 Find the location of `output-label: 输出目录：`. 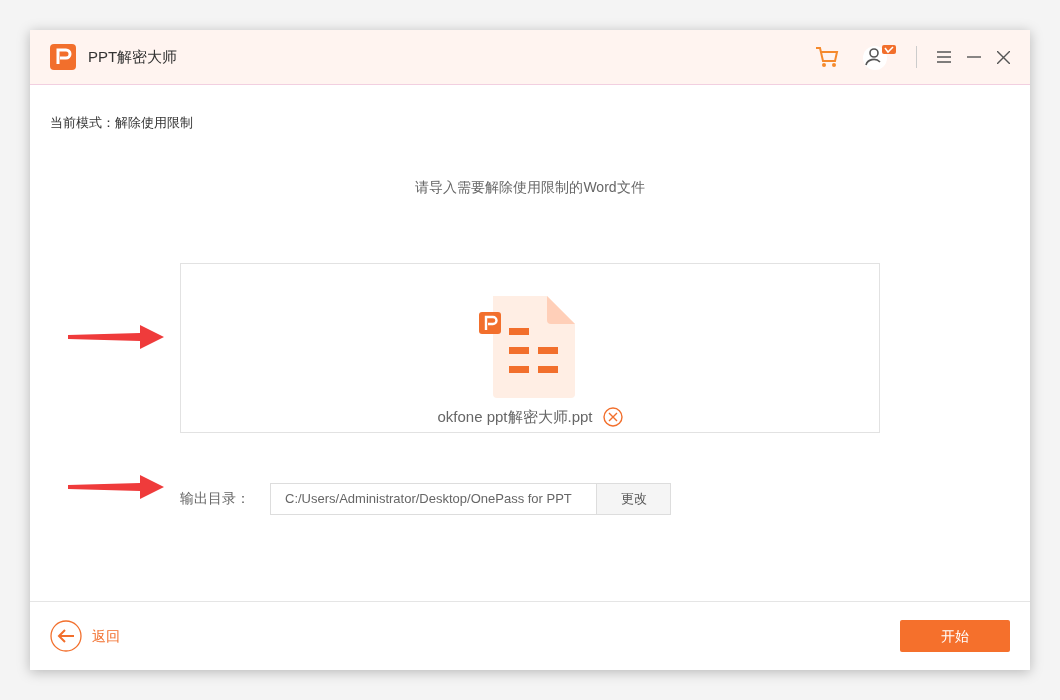

output-label: 输出目录： is located at coordinates (215, 498).